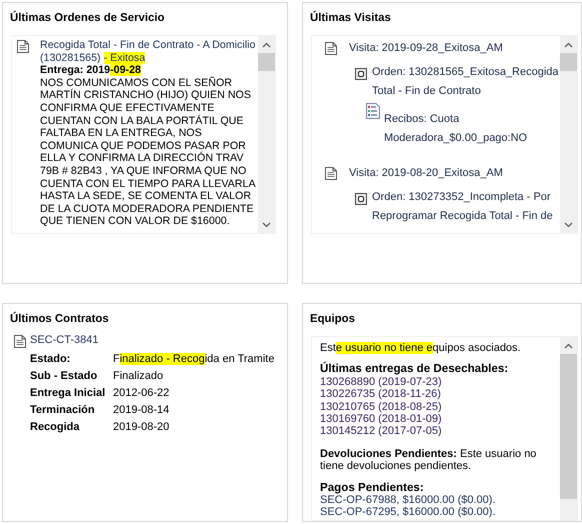 The height and width of the screenshot is (524, 582). Describe the element at coordinates (64, 340) in the screenshot. I see `contract-link: SEC-CT-3841` at that location.